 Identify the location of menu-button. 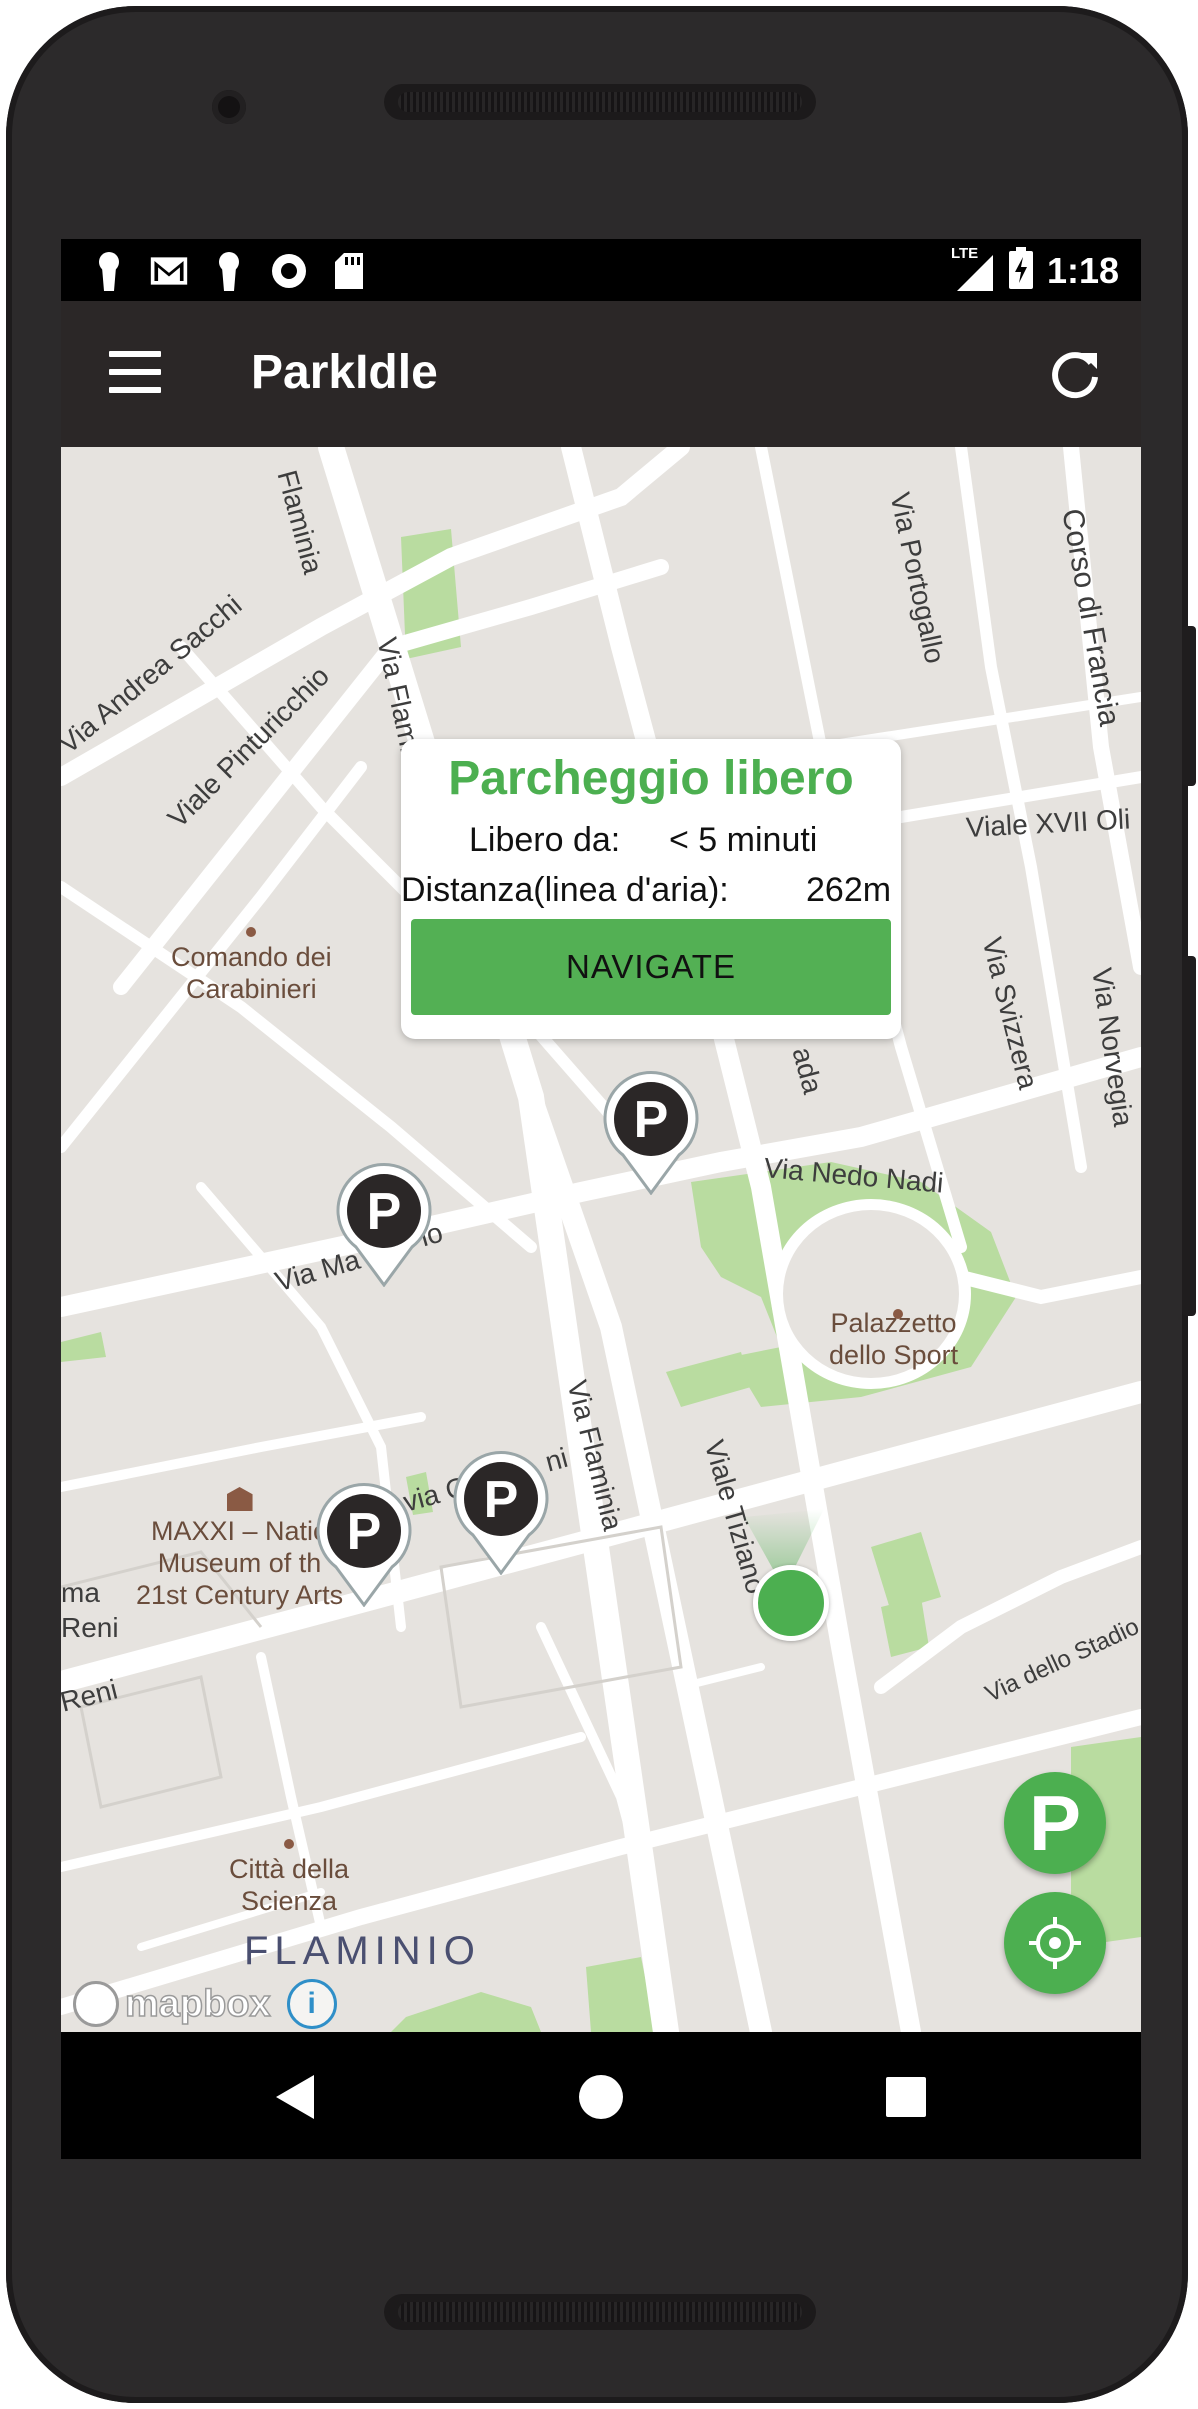
(135, 375).